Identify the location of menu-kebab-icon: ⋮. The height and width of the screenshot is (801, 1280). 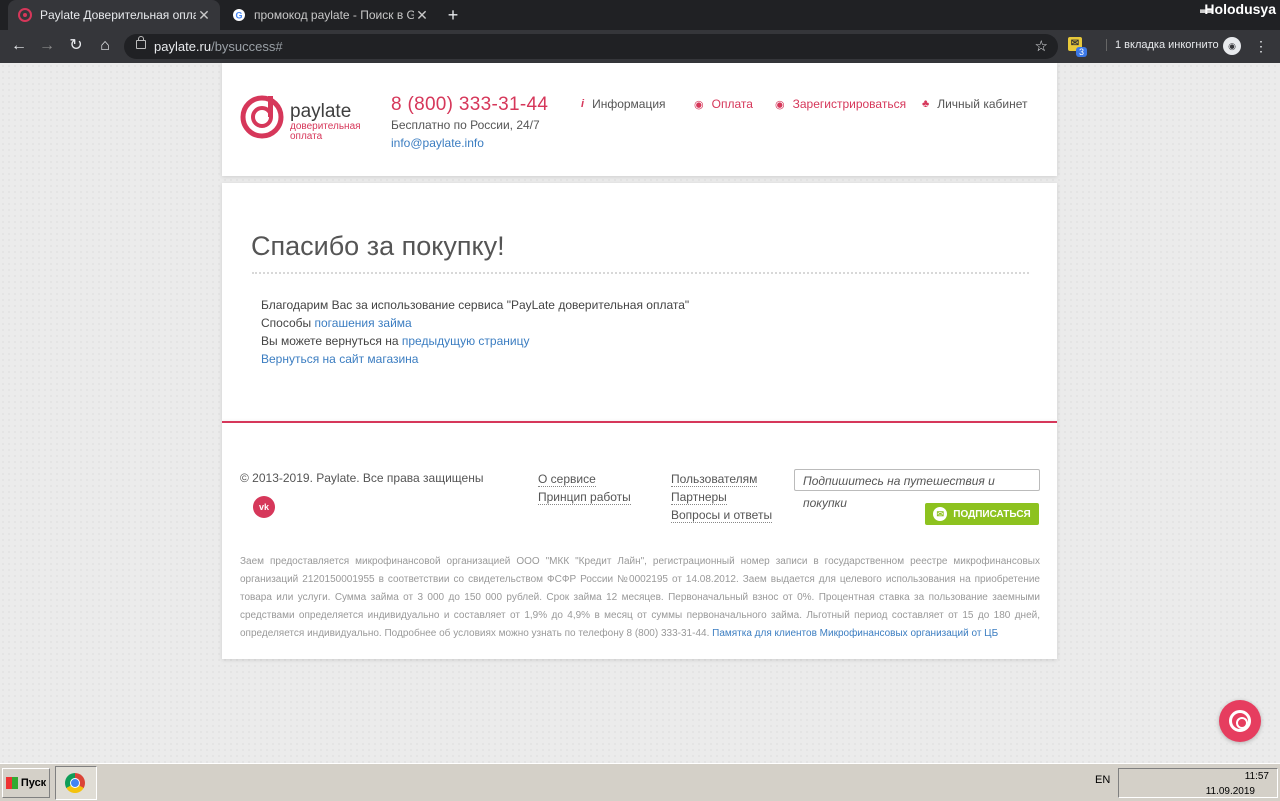
(1261, 46).